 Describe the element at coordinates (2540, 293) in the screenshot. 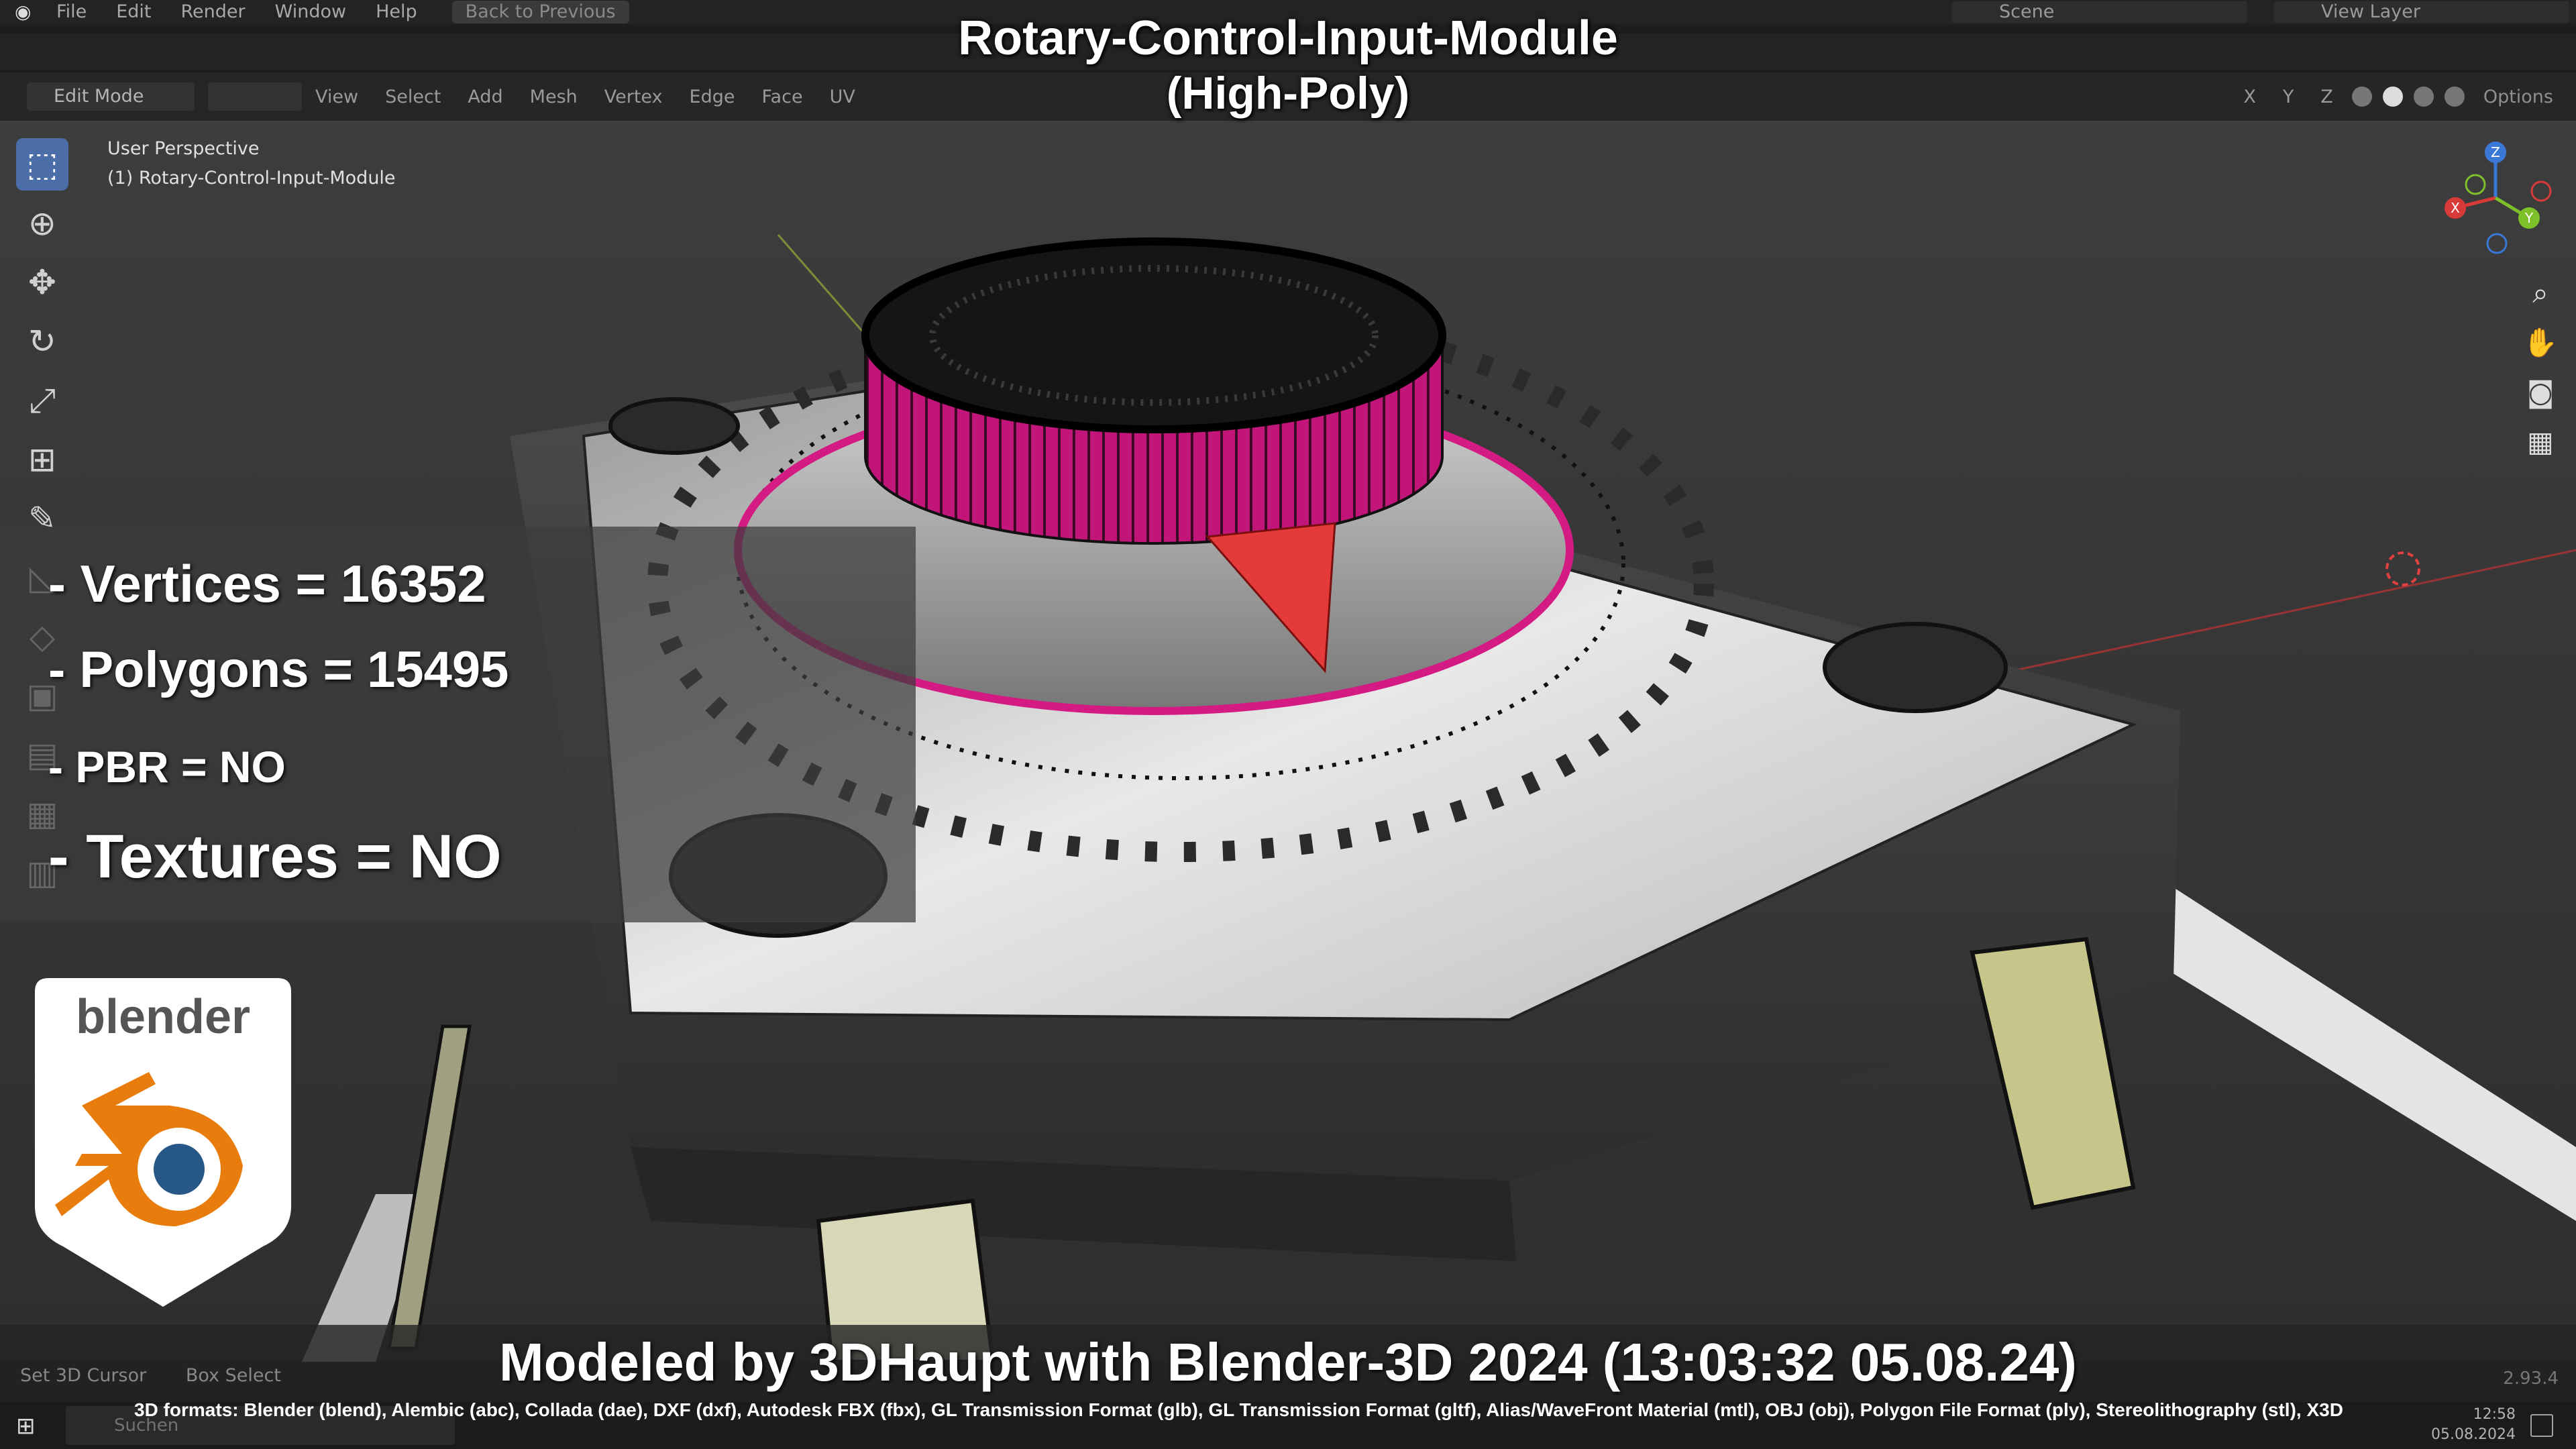

I see `zoom-icon: ⌕` at that location.